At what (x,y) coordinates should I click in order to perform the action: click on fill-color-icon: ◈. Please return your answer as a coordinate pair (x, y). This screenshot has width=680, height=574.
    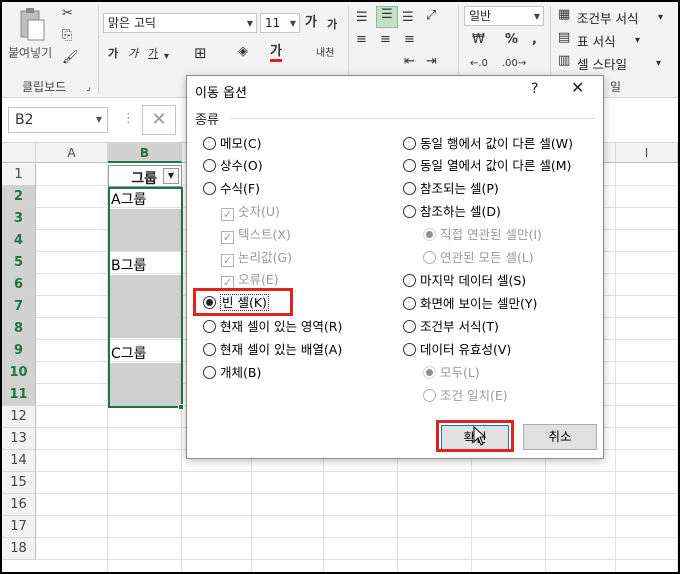
    Looking at the image, I should click on (243, 52).